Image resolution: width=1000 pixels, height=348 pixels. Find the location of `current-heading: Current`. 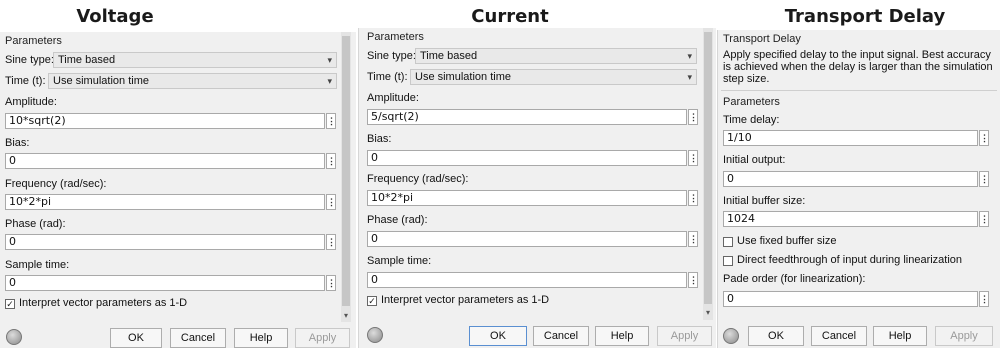

current-heading: Current is located at coordinates (510, 16).